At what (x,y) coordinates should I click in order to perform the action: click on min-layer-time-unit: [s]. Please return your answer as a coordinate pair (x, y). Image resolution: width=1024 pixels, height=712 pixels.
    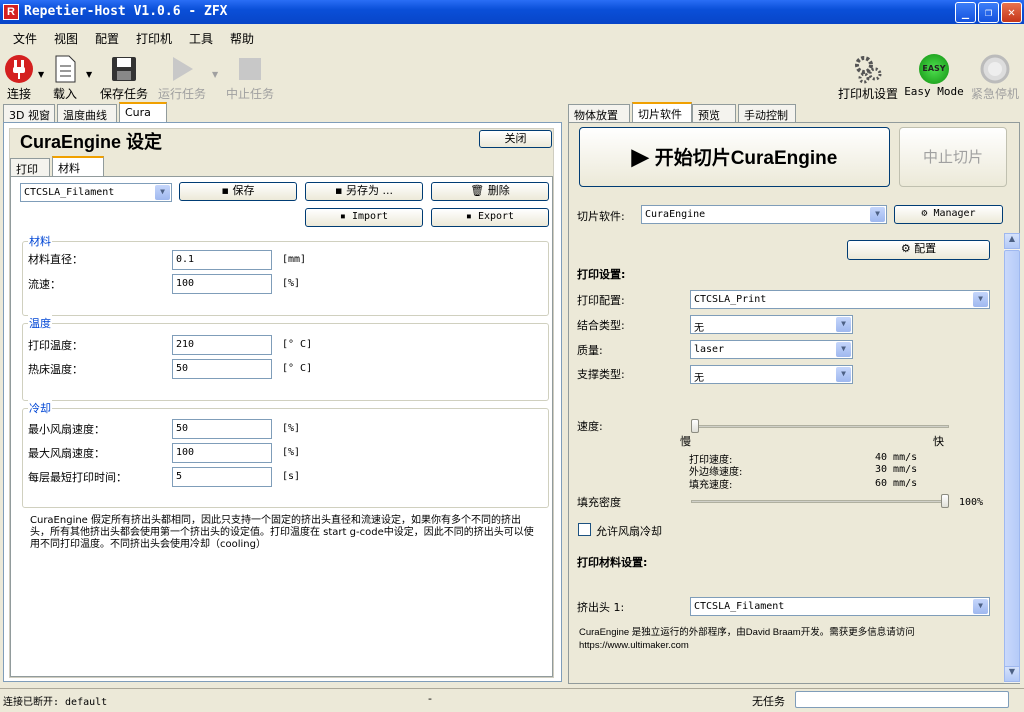
    Looking at the image, I should click on (291, 476).